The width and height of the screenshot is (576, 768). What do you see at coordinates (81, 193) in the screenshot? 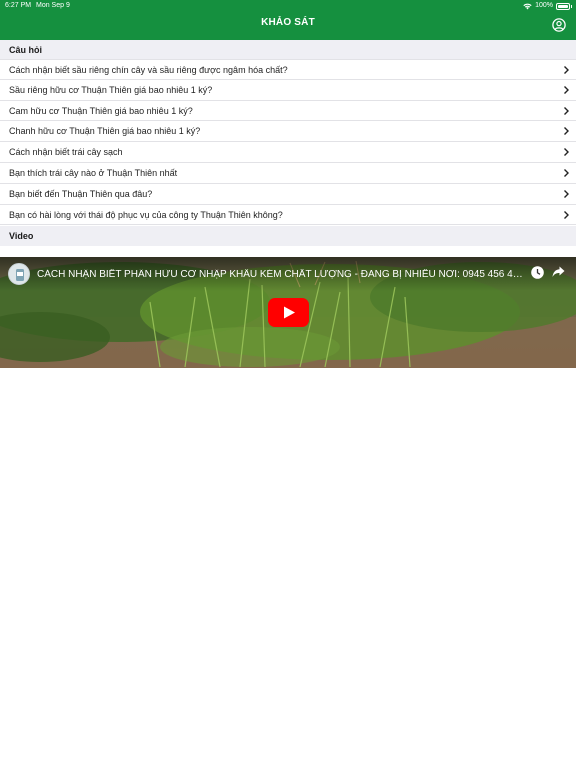
I see `question-label: Bạn biết đến Thuận Thiên qua đâu?` at bounding box center [81, 193].